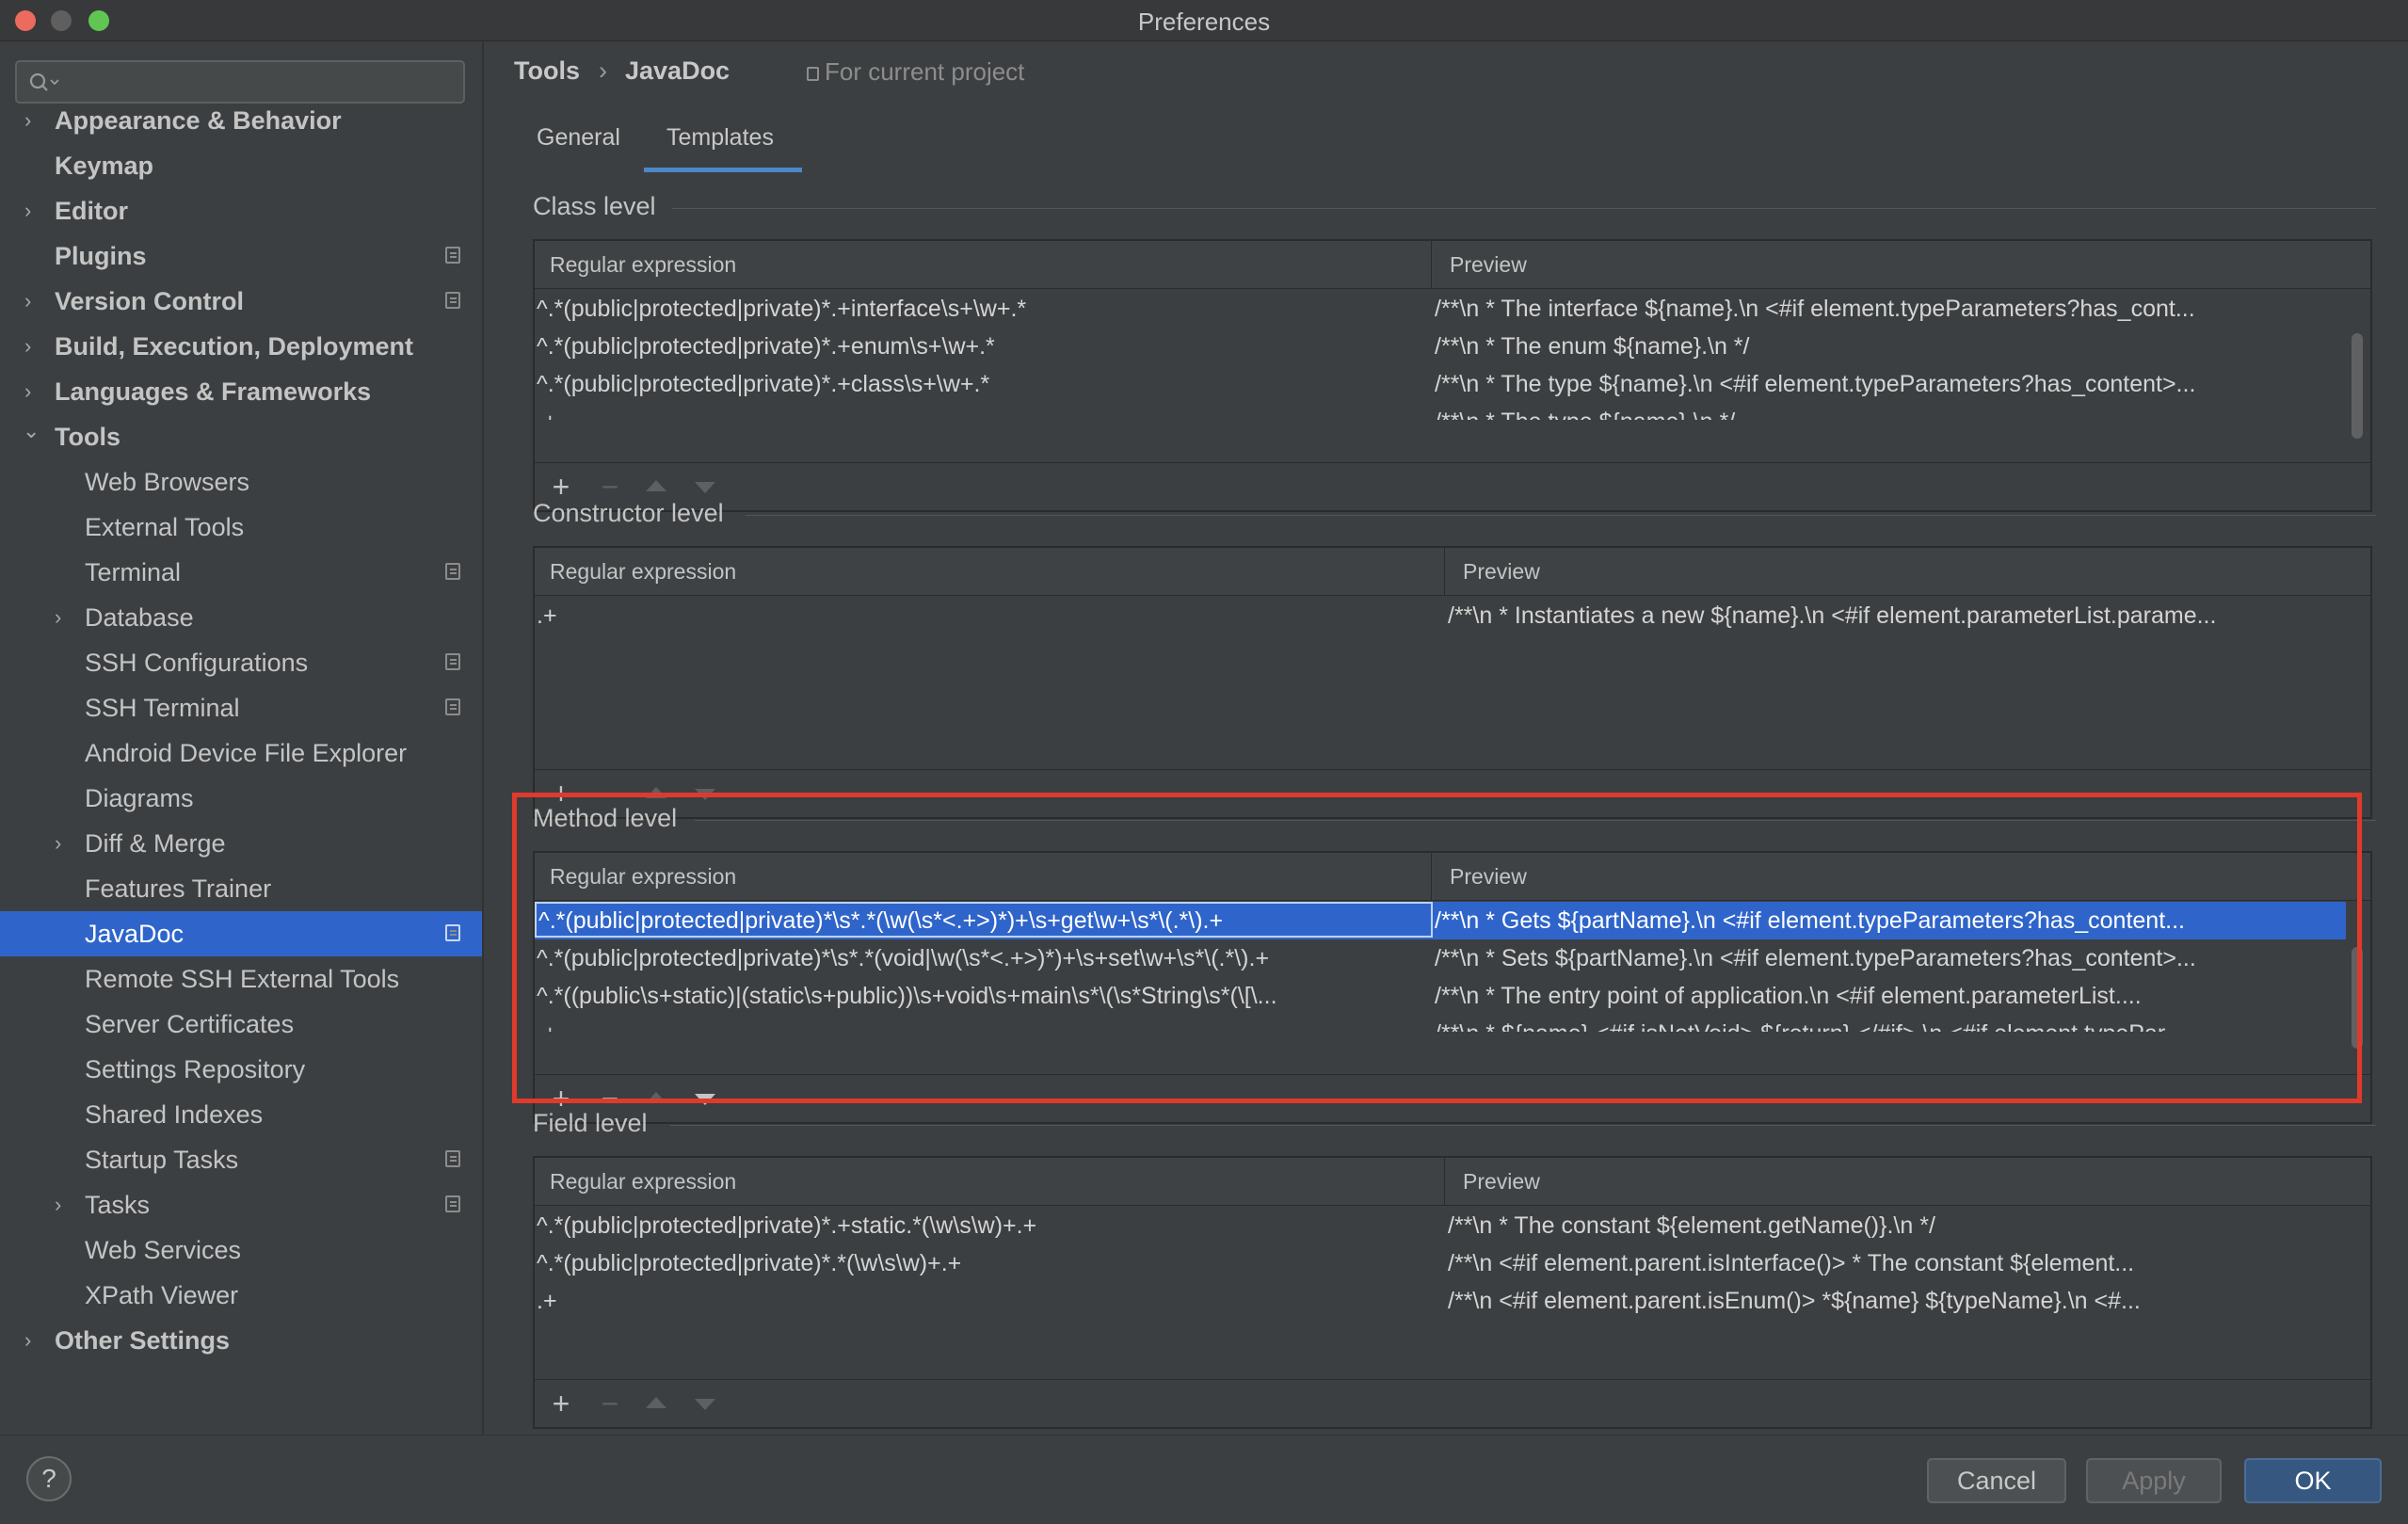 This screenshot has height=1524, width=2408. What do you see at coordinates (241, 1340) in the screenshot?
I see `sidebar-item-other-settings: › Other Settings` at bounding box center [241, 1340].